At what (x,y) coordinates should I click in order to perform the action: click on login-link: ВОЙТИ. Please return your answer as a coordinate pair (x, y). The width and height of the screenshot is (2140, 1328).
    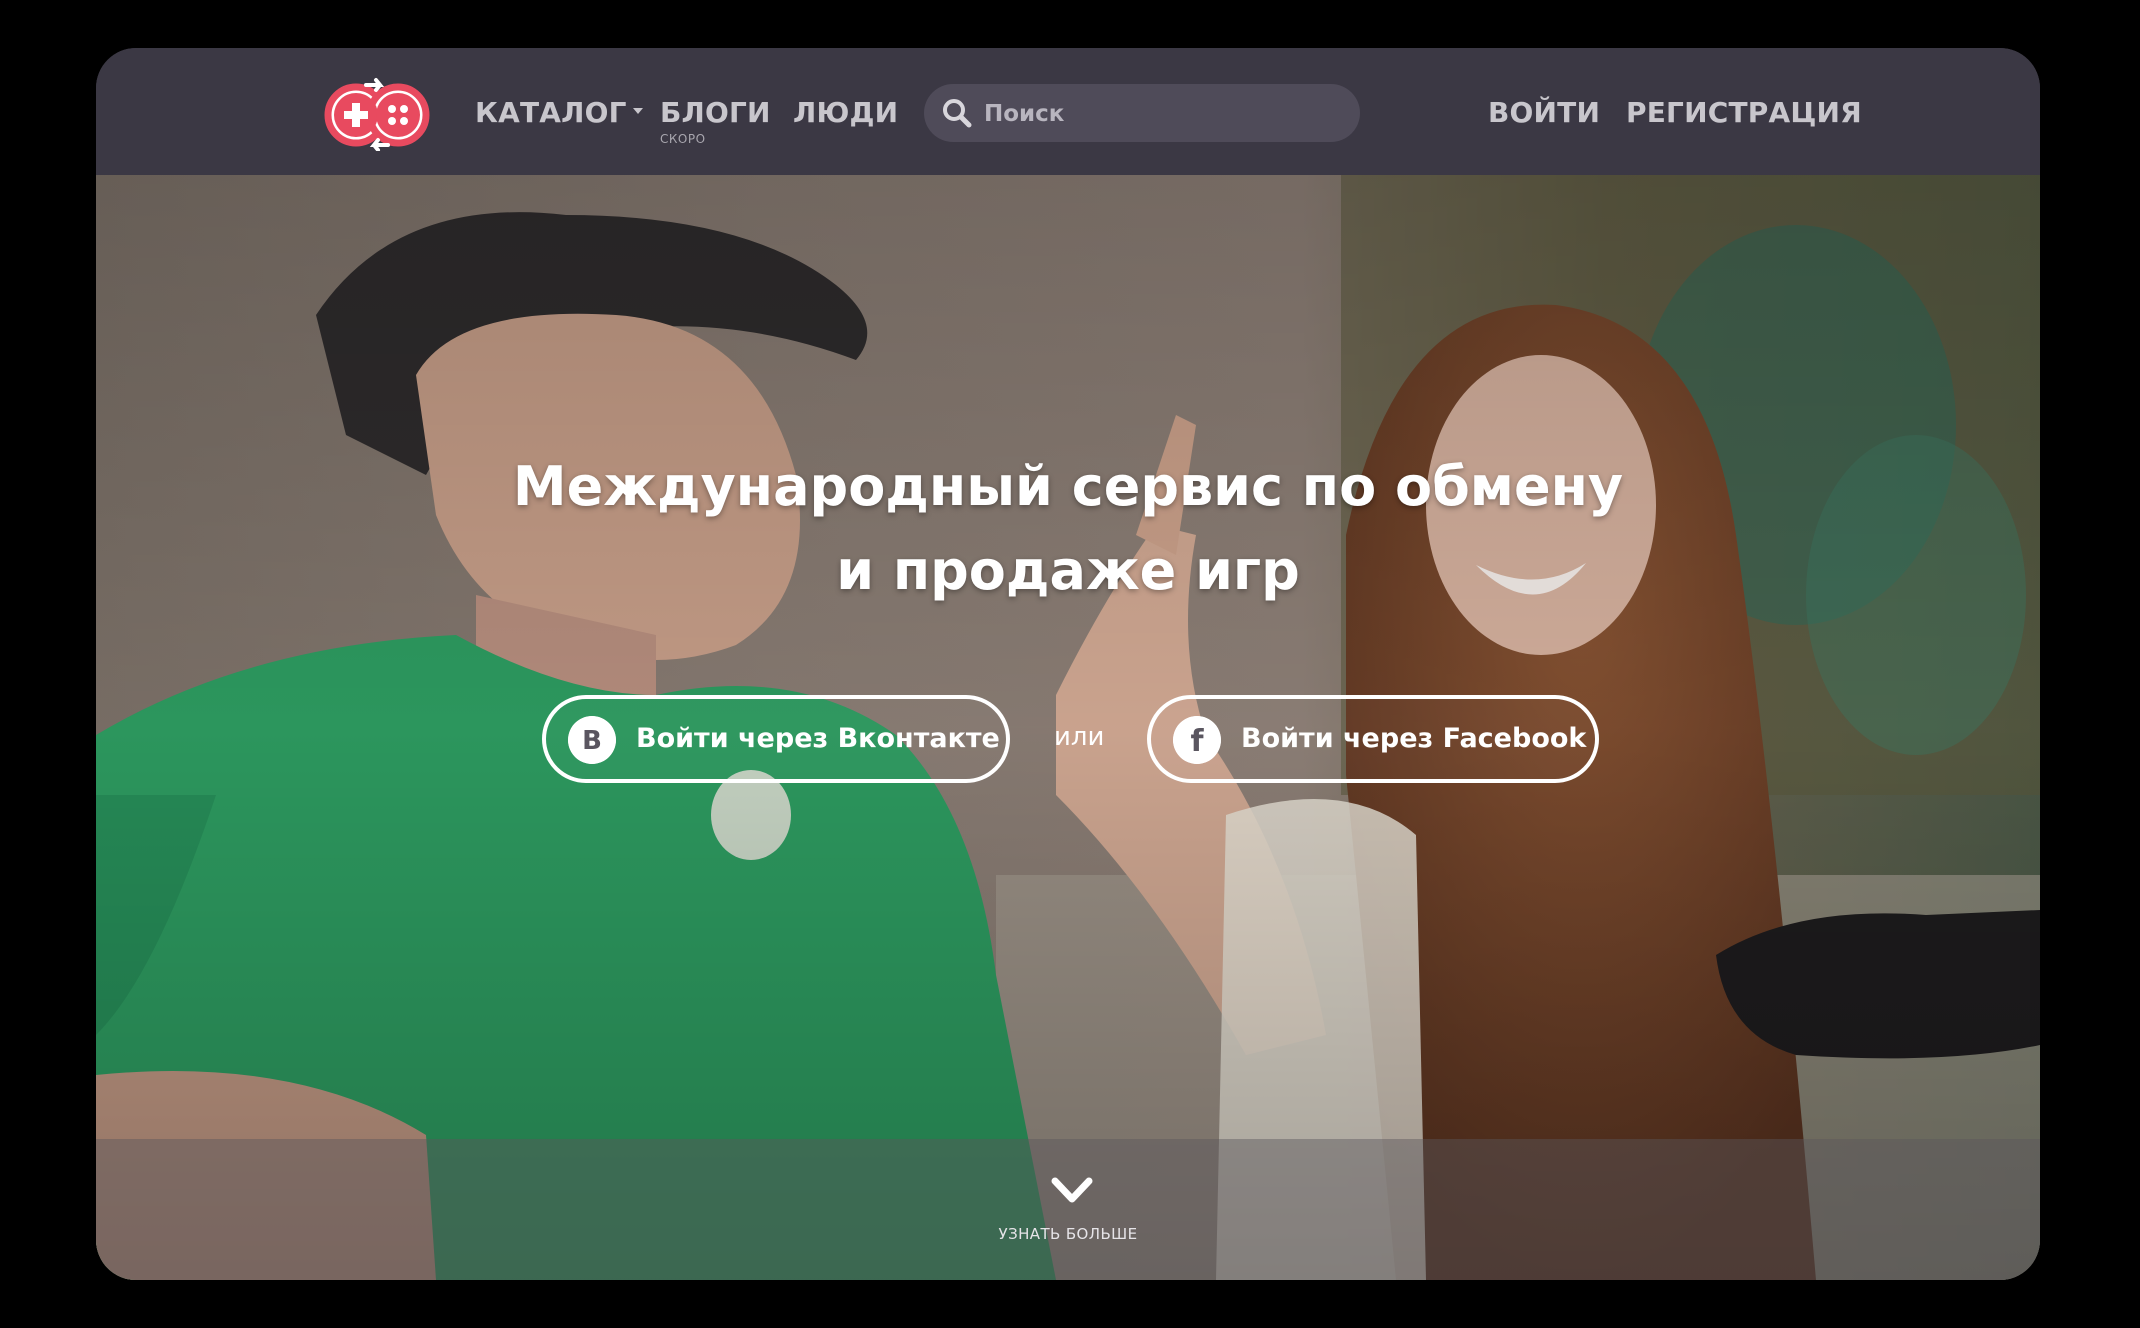
    Looking at the image, I should click on (1544, 112).